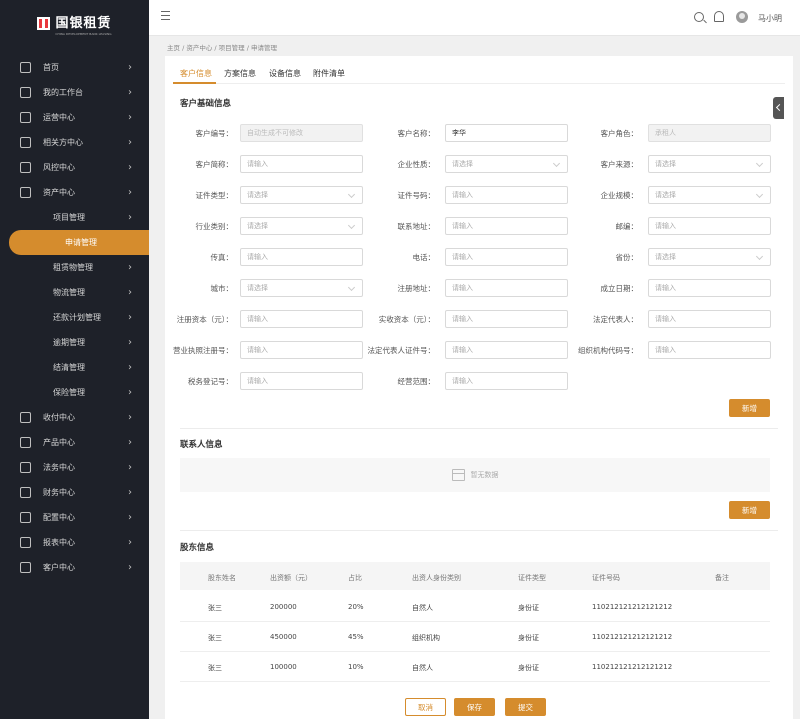  What do you see at coordinates (742, 17) in the screenshot?
I see `avatar` at bounding box center [742, 17].